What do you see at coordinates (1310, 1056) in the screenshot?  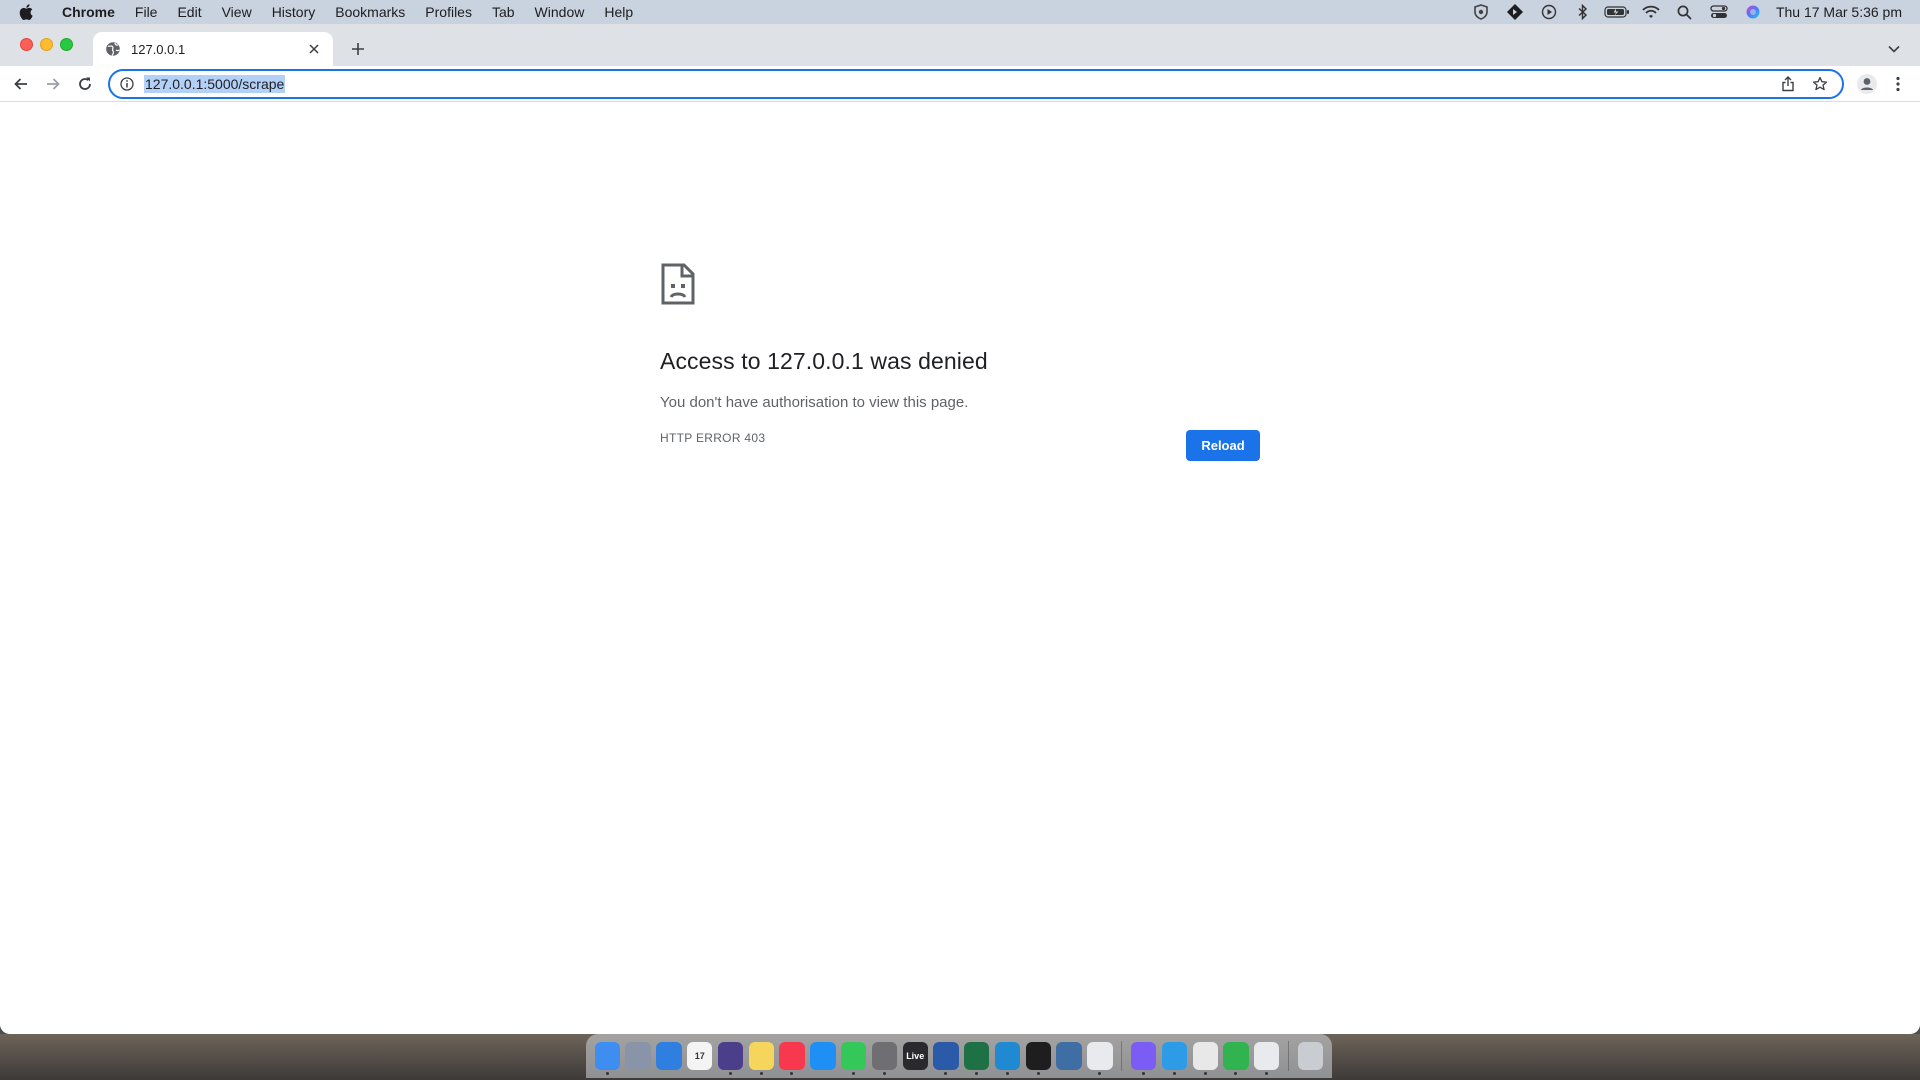 I see `dock-trash-icon` at bounding box center [1310, 1056].